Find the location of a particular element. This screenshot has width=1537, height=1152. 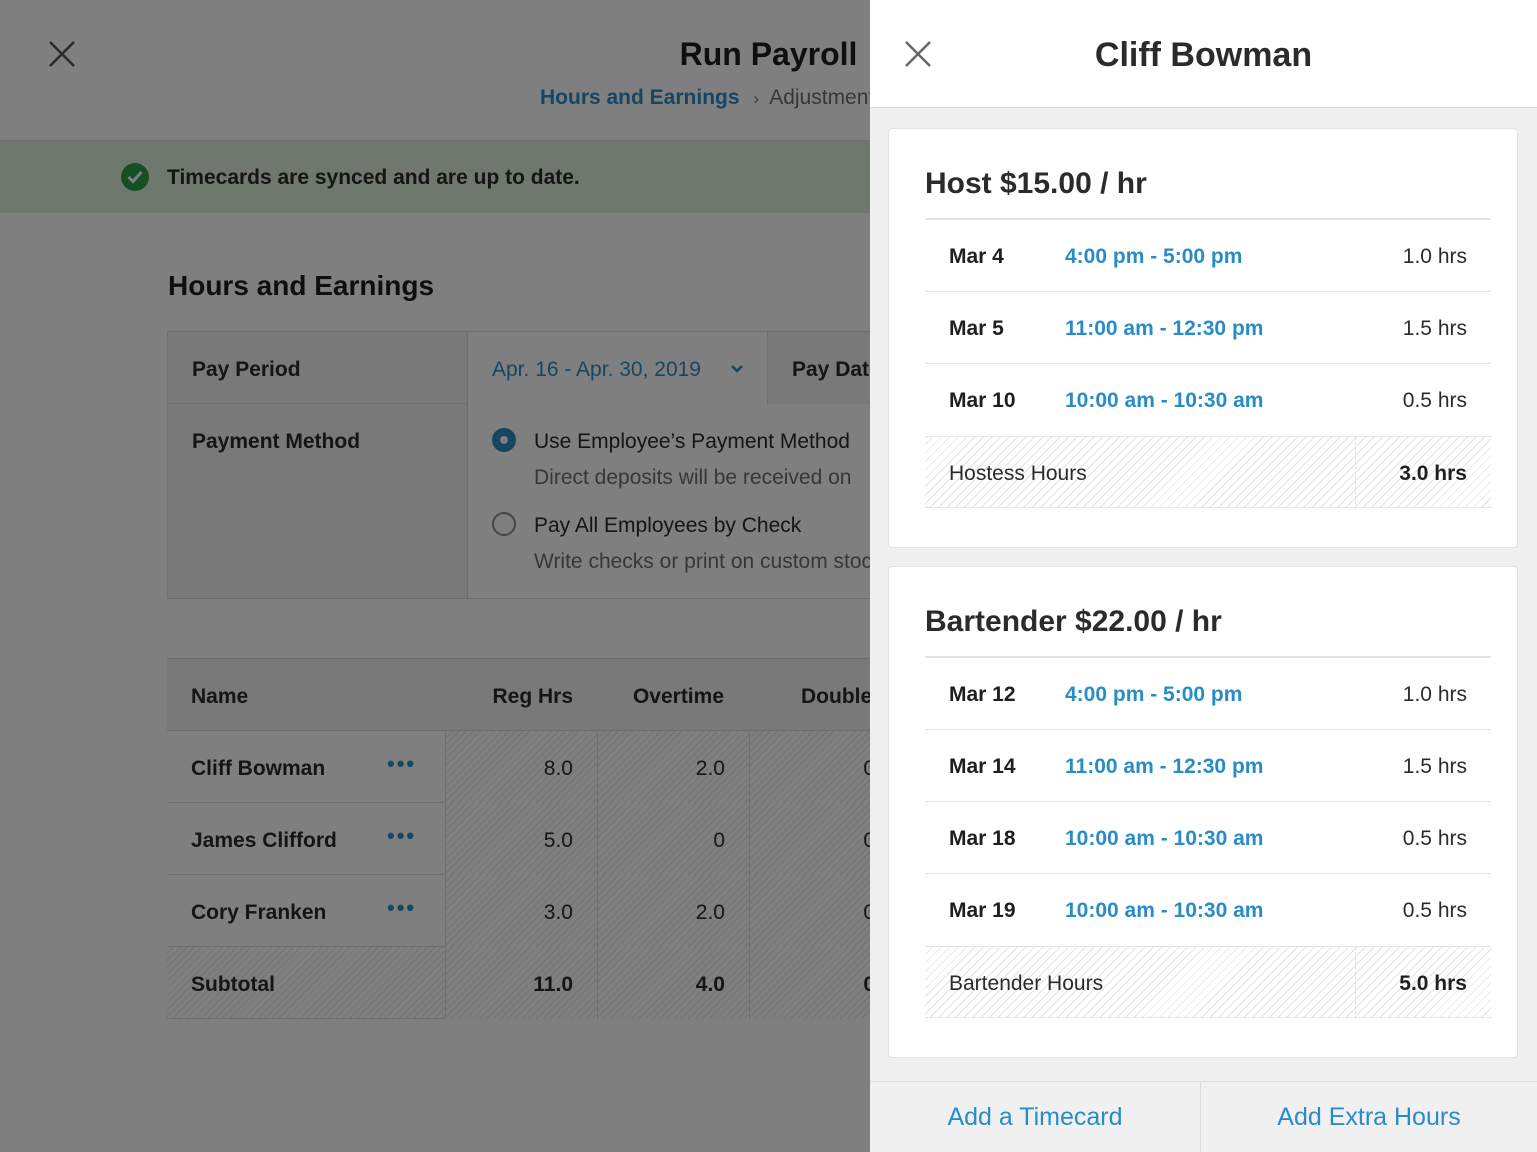

shift-row: Mar 14 11:00 am - 12:30 pm 1.5 hrs is located at coordinates (1208, 766).